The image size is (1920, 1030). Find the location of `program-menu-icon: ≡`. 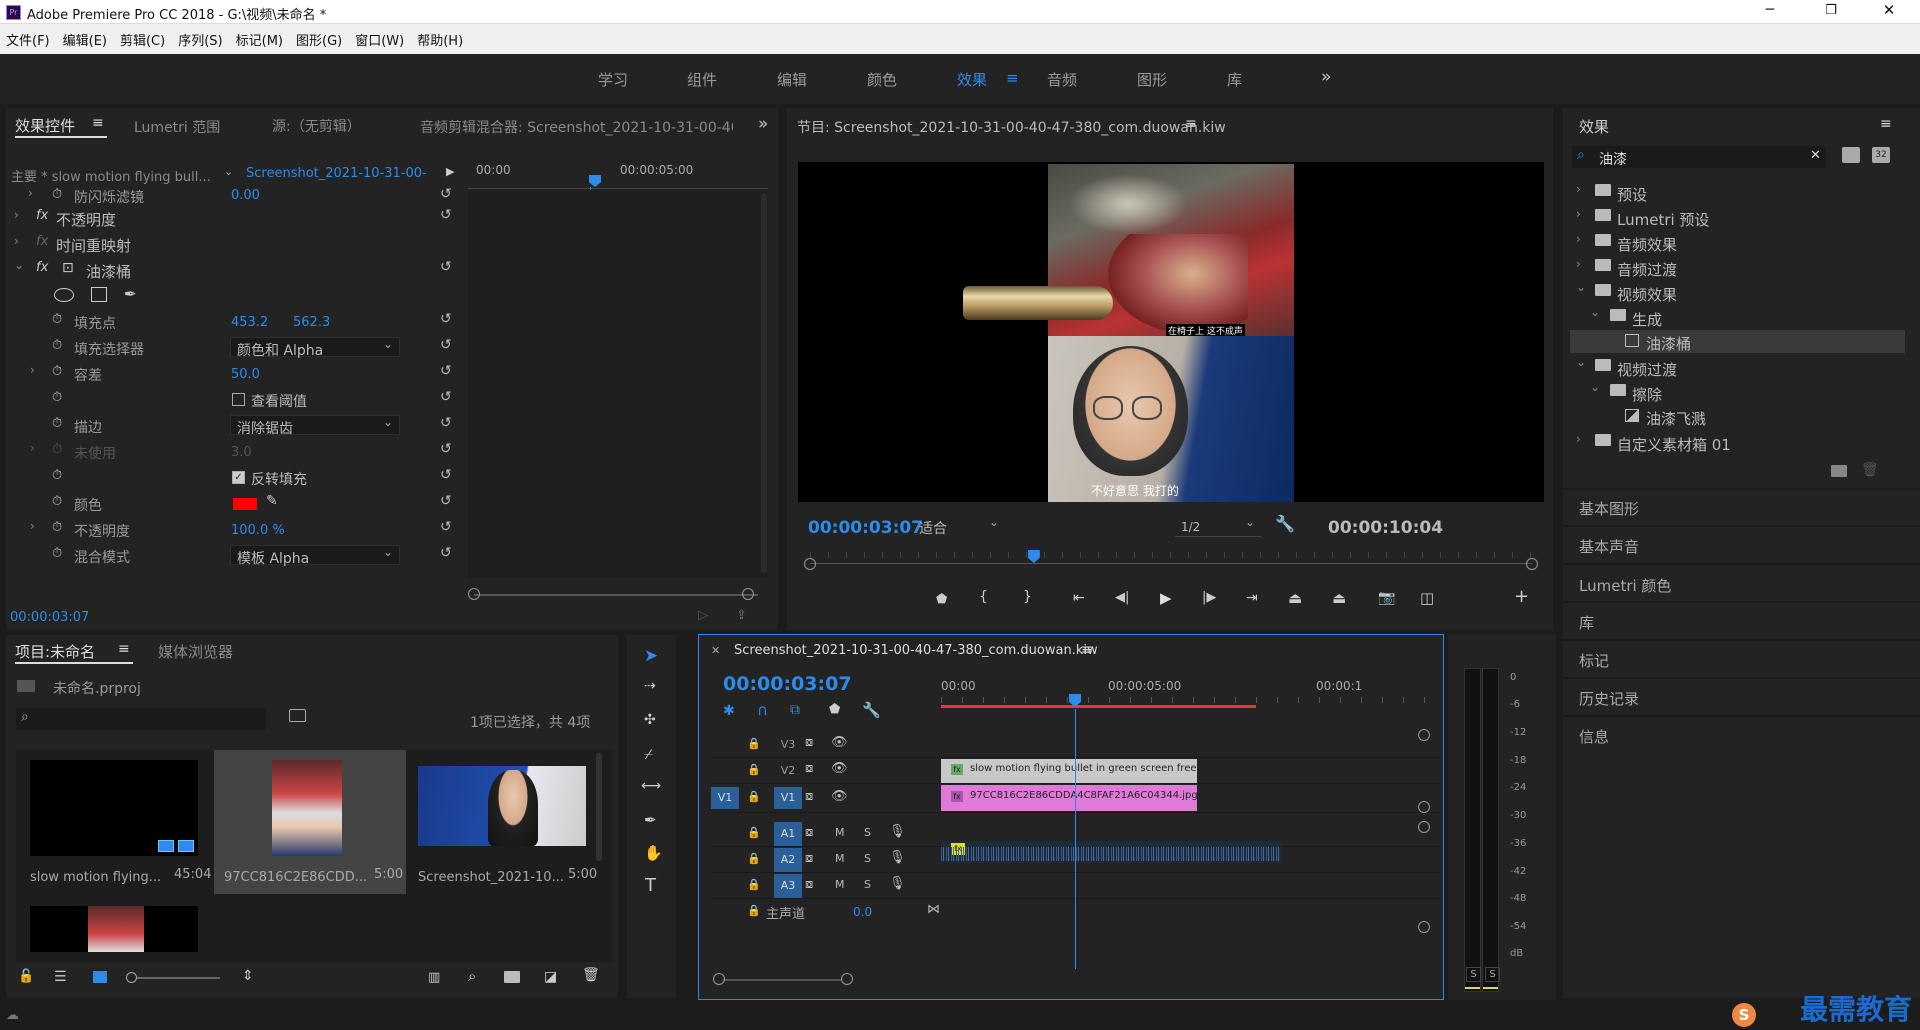

program-menu-icon: ≡ is located at coordinates (1191, 124).